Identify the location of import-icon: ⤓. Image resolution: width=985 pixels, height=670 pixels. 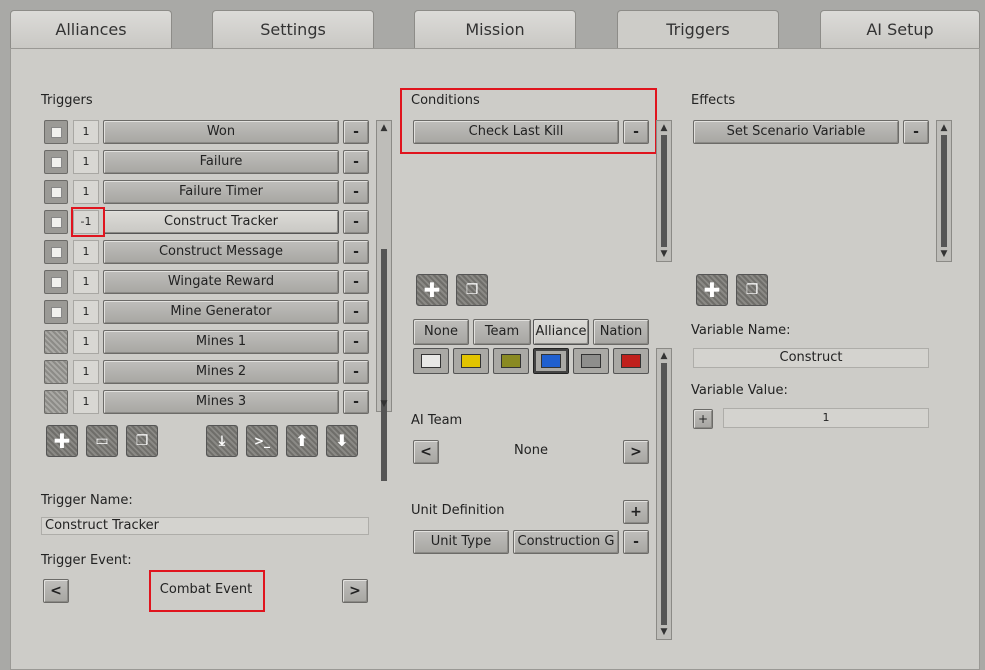
(222, 441).